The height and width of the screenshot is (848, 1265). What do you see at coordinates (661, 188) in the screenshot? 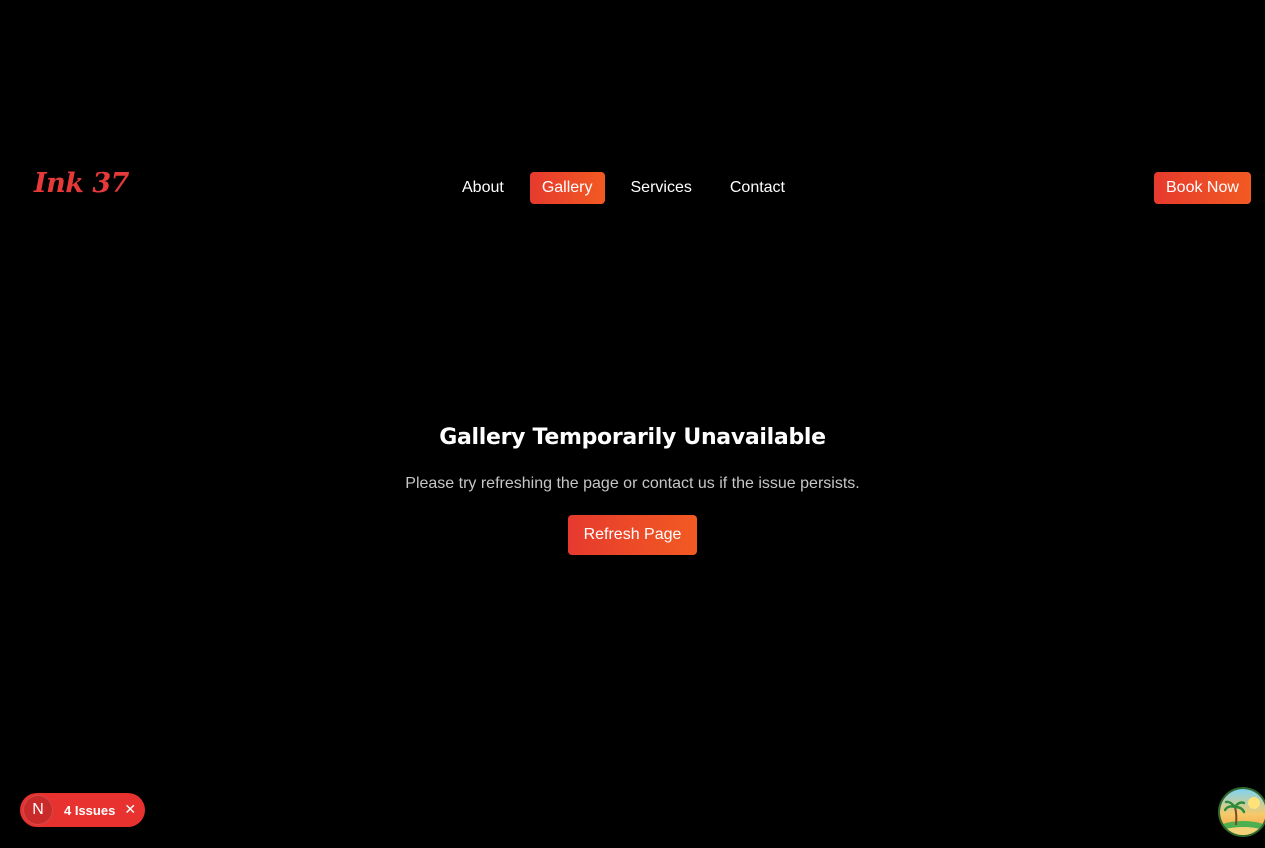
I see `nav-item-services: Services` at bounding box center [661, 188].